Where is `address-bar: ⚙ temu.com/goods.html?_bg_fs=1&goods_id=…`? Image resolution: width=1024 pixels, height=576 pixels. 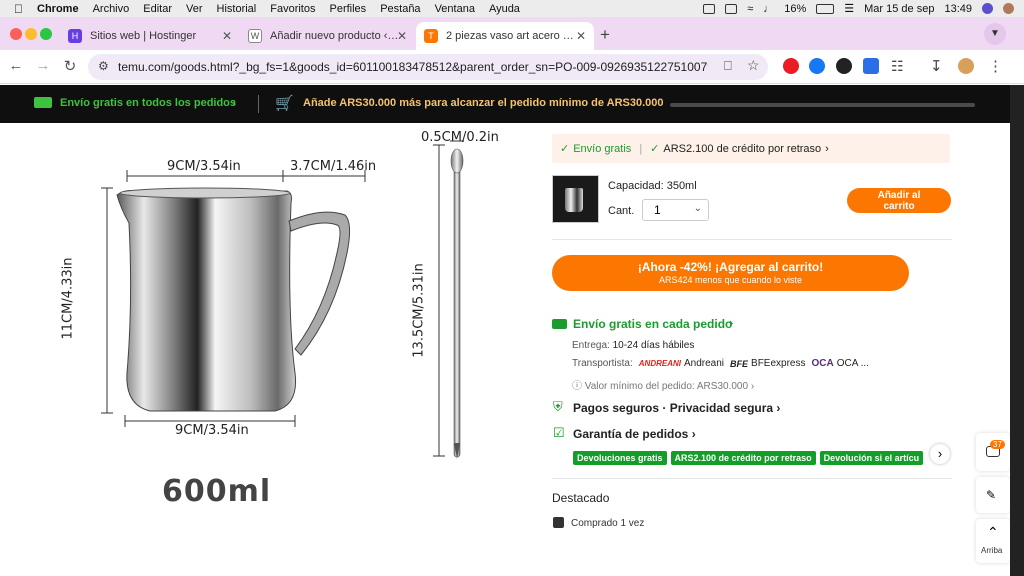
address-bar: ⚙ temu.com/goods.html?_bg_fs=1&goods_id=… is located at coordinates (428, 67).